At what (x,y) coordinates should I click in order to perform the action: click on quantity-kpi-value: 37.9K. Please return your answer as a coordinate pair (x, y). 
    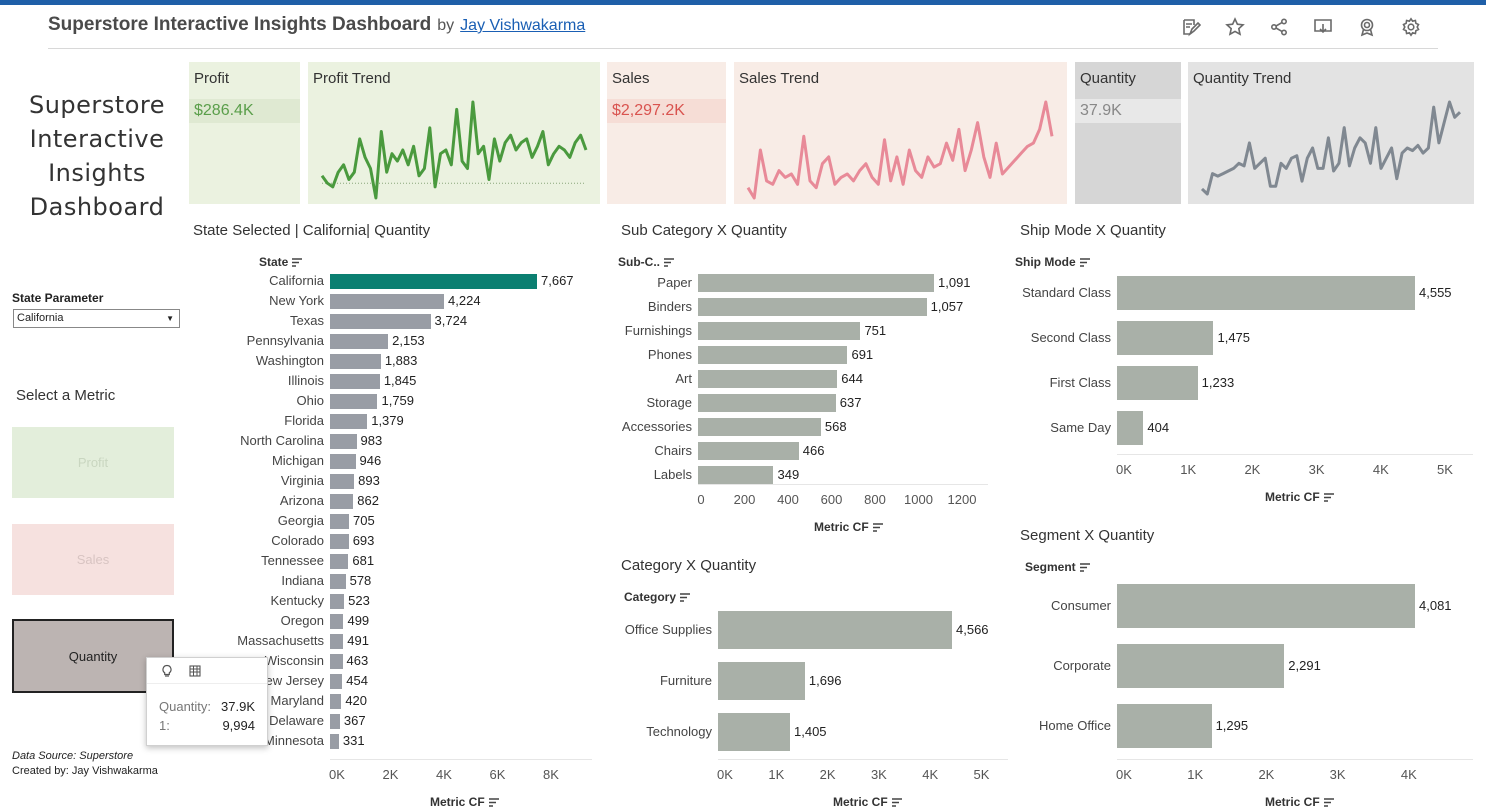
    Looking at the image, I should click on (1101, 110).